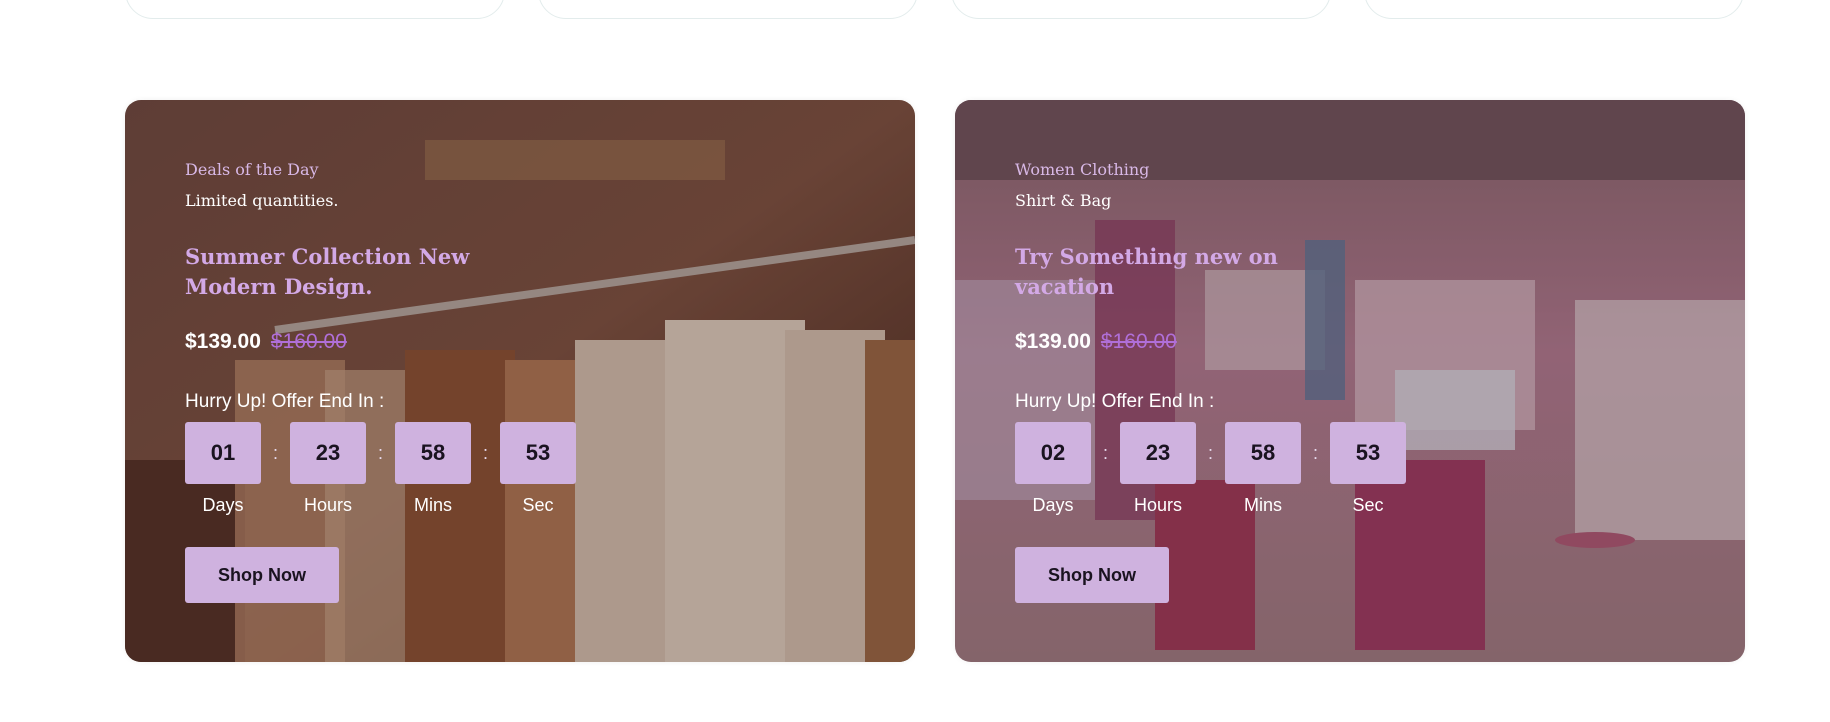  I want to click on timer-days: 01 Days, so click(223, 469).